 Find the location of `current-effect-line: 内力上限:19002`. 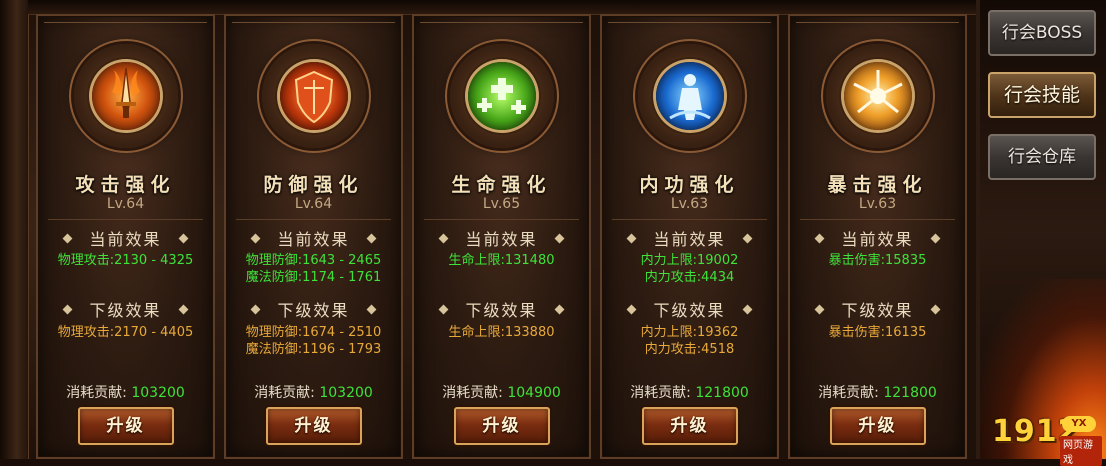

current-effect-line: 内力上限:19002 is located at coordinates (689, 260).